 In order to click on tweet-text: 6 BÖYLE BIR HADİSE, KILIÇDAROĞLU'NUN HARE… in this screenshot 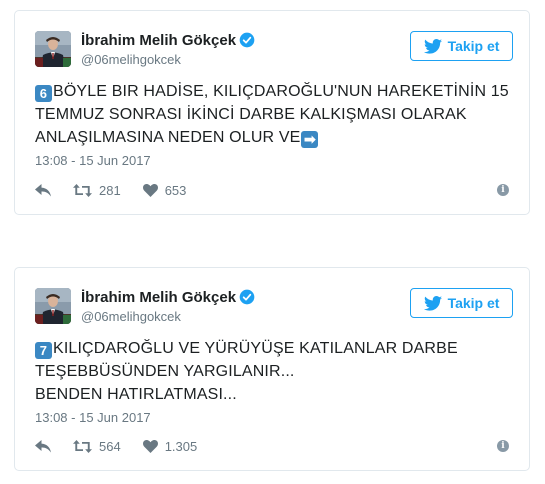, I will do `click(275, 114)`.